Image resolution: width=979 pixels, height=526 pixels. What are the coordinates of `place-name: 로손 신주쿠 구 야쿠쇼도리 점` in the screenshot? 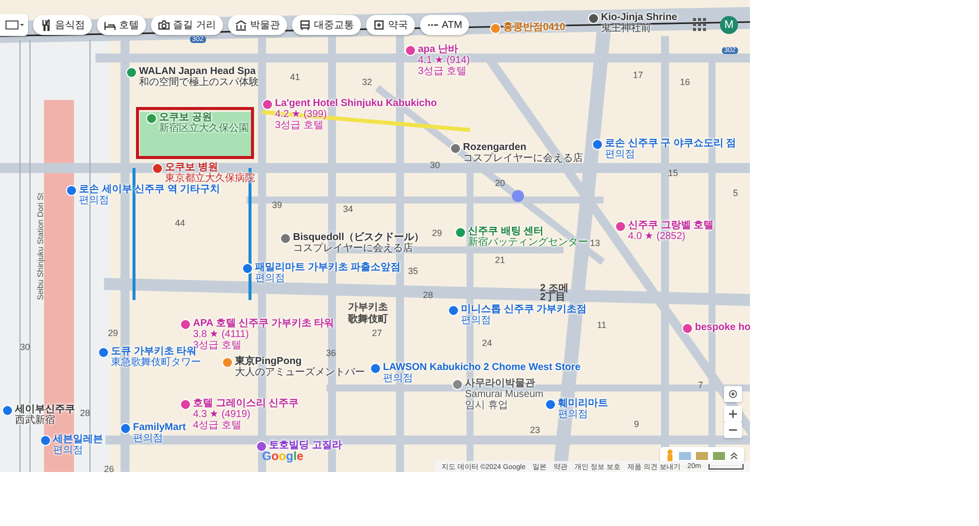 It's located at (670, 143).